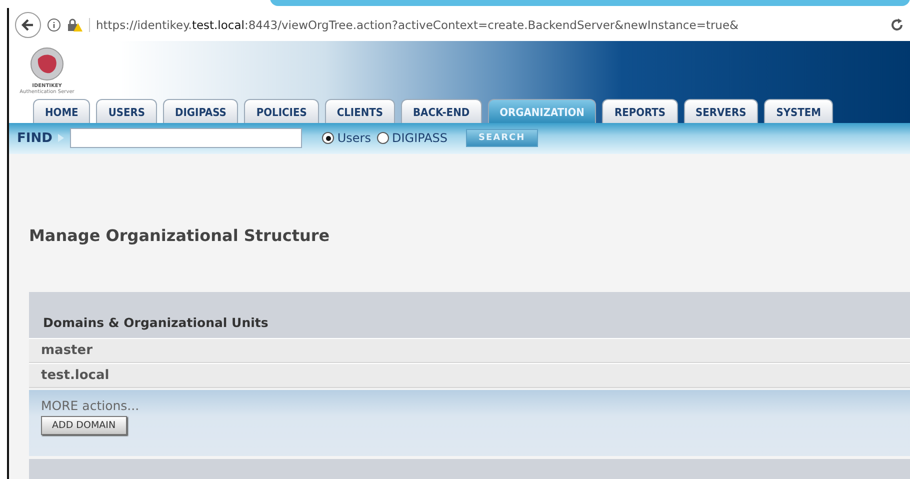 The width and height of the screenshot is (910, 479). I want to click on find-label: FIND, so click(34, 138).